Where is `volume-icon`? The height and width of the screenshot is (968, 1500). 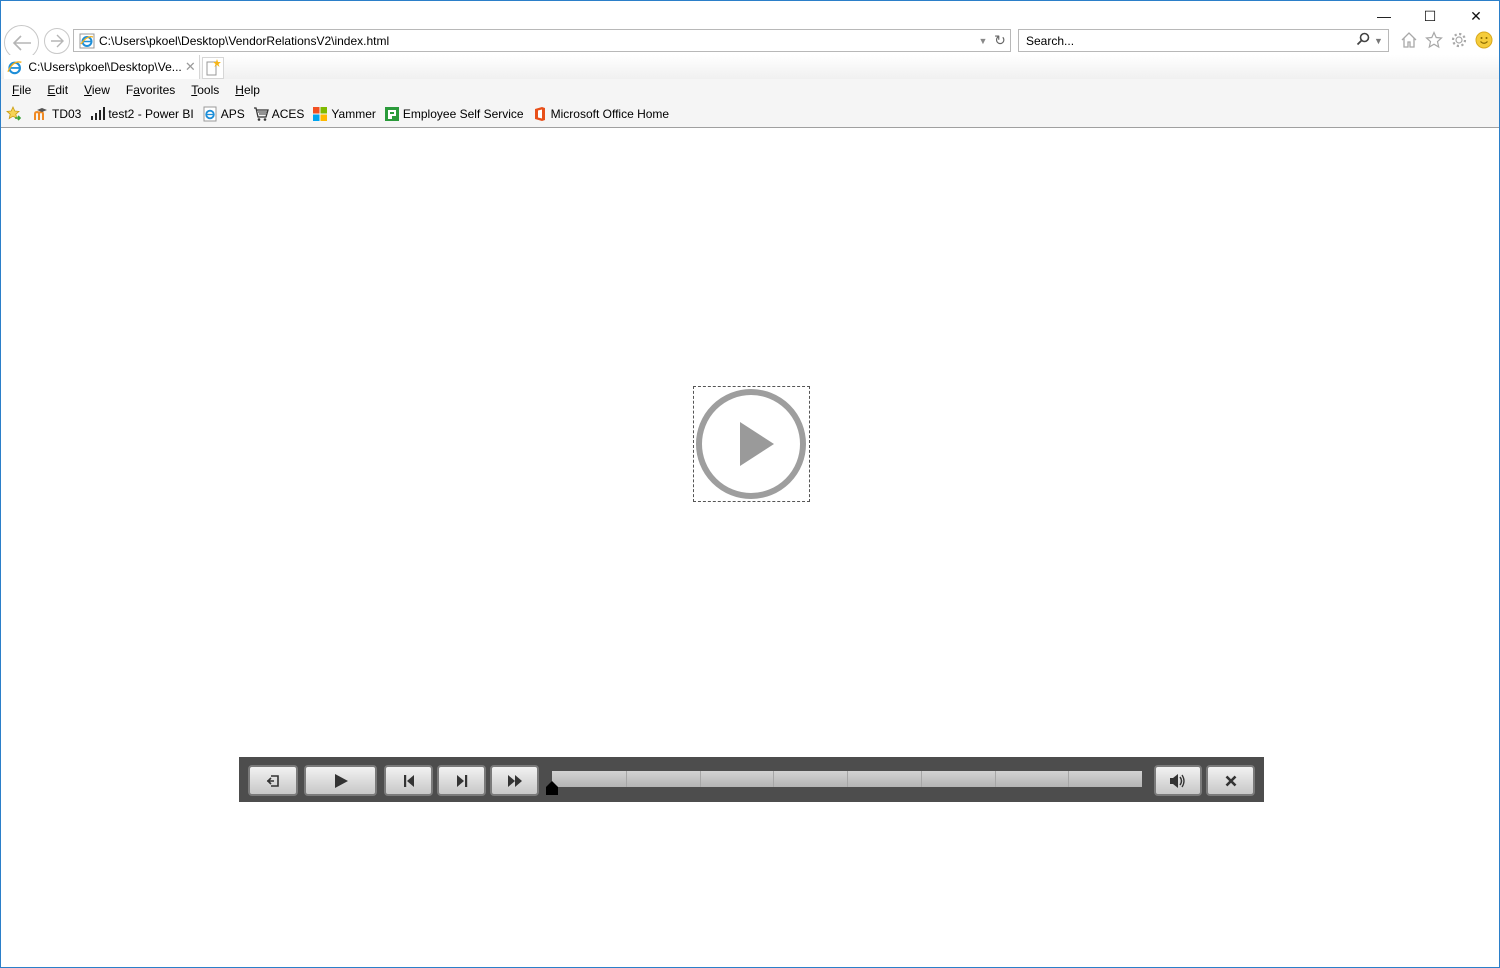 volume-icon is located at coordinates (1177, 780).